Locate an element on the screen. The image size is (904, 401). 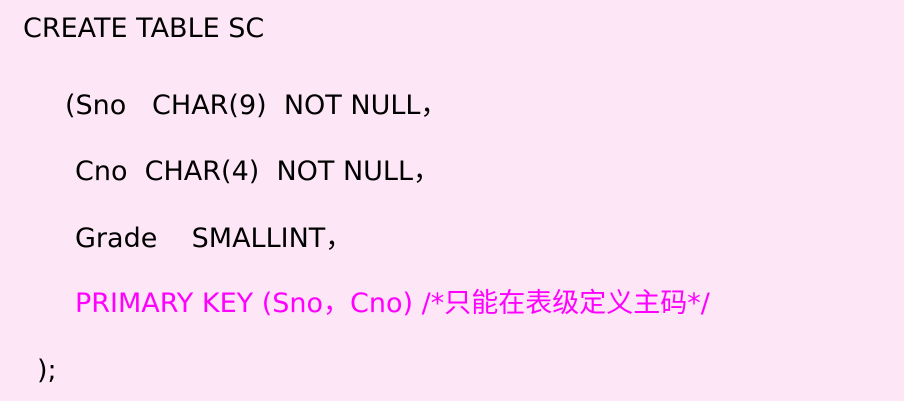
code-line-primary-key: PRIMARY KEY (Sno，Cno) /*只能在表级定义主码*/ is located at coordinates (392, 303).